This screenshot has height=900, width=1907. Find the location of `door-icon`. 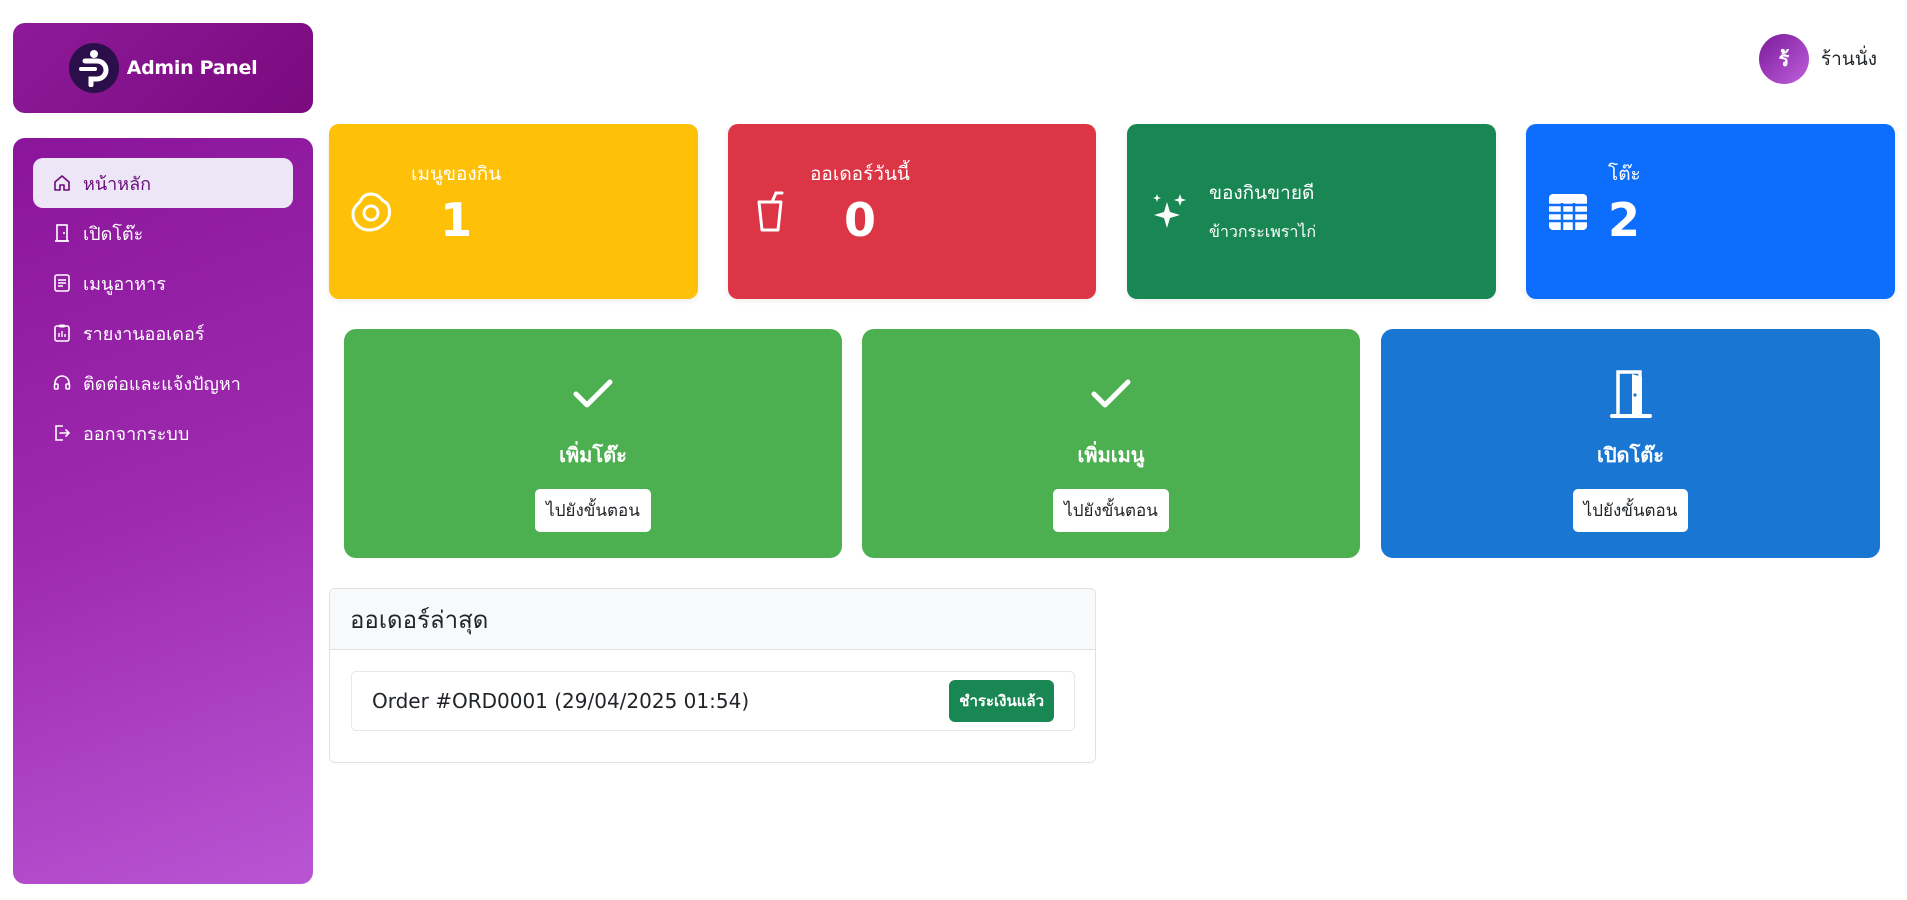

door-icon is located at coordinates (62, 233).